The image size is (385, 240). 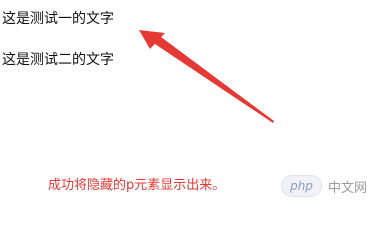 What do you see at coordinates (137, 185) in the screenshot?
I see `result-caption: 成功将隐藏的p元素显示出来。` at bounding box center [137, 185].